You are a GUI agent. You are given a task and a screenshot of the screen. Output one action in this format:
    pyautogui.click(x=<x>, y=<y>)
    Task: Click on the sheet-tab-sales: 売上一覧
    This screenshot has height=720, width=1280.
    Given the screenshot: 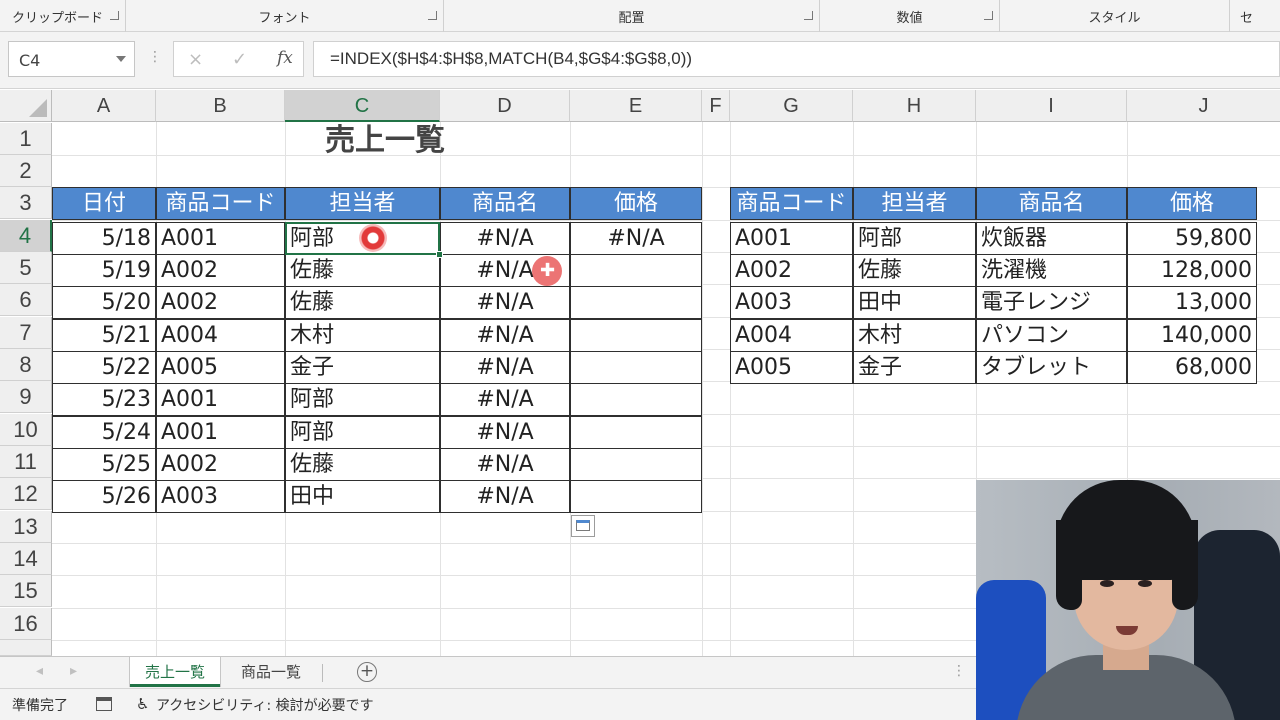 What is the action you would take?
    pyautogui.click(x=175, y=672)
    